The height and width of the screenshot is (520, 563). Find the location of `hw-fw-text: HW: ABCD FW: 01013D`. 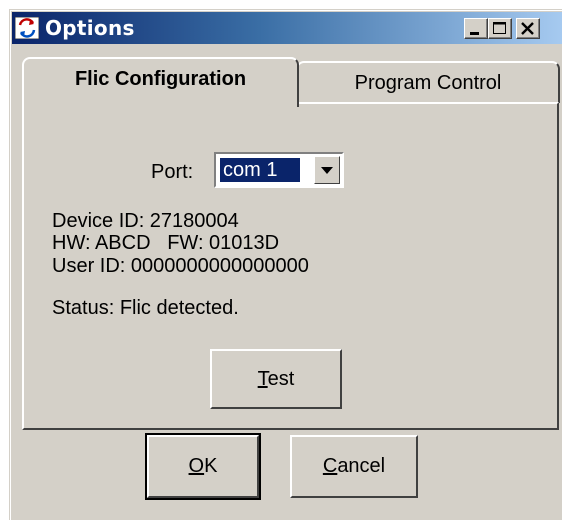

hw-fw-text: HW: ABCD FW: 01013D is located at coordinates (166, 243).